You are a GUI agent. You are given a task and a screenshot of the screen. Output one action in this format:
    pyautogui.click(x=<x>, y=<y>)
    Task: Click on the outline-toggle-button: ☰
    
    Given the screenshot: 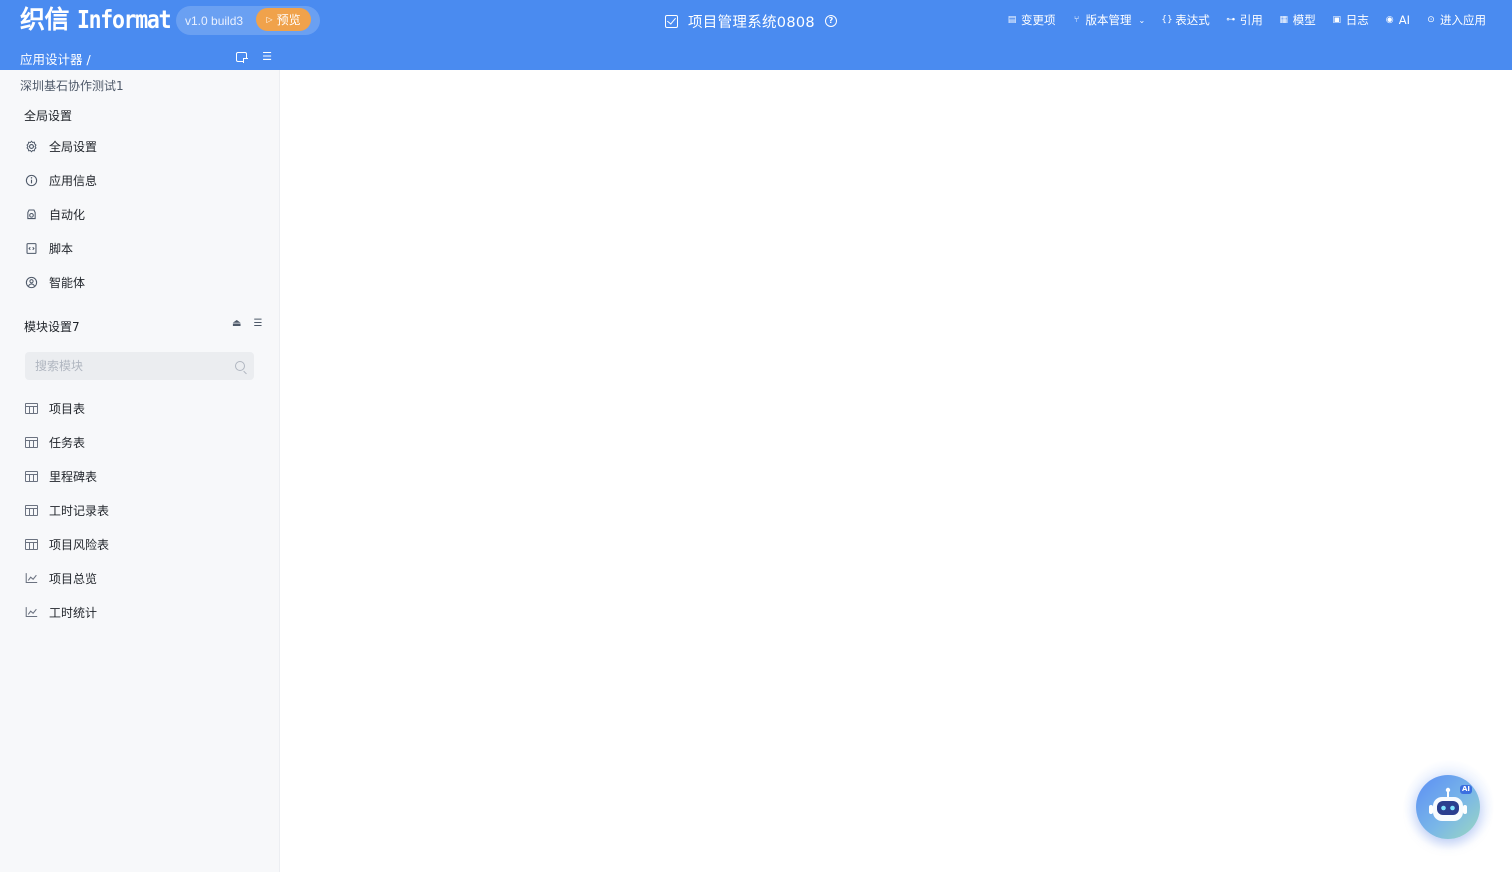 What is the action you would take?
    pyautogui.click(x=267, y=57)
    